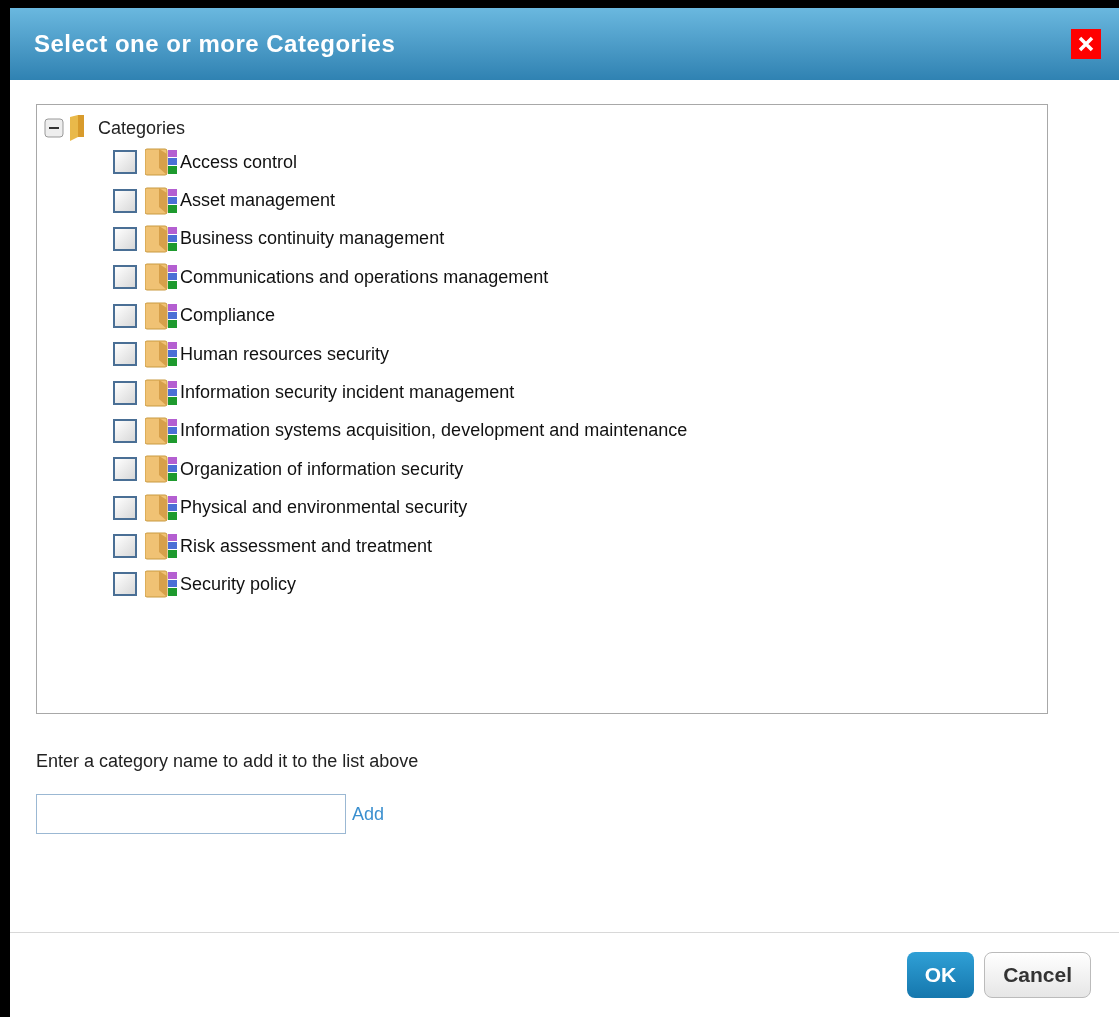 The width and height of the screenshot is (1119, 1017). What do you see at coordinates (1037, 975) in the screenshot?
I see `cancel-button: Cancel` at bounding box center [1037, 975].